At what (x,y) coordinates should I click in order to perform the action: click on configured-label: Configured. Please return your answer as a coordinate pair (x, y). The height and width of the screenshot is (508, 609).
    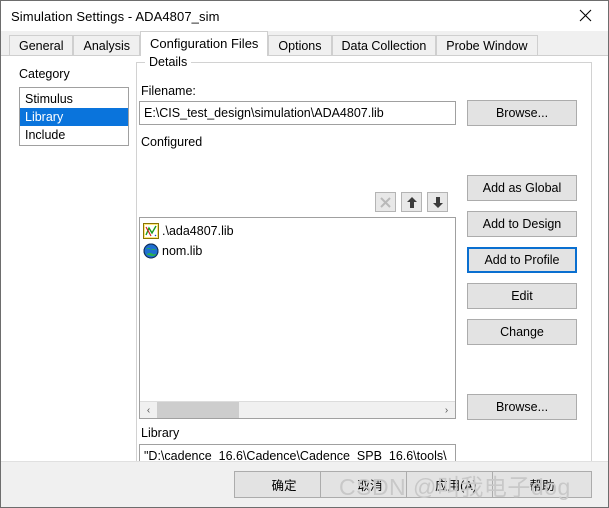
    Looking at the image, I should click on (172, 142).